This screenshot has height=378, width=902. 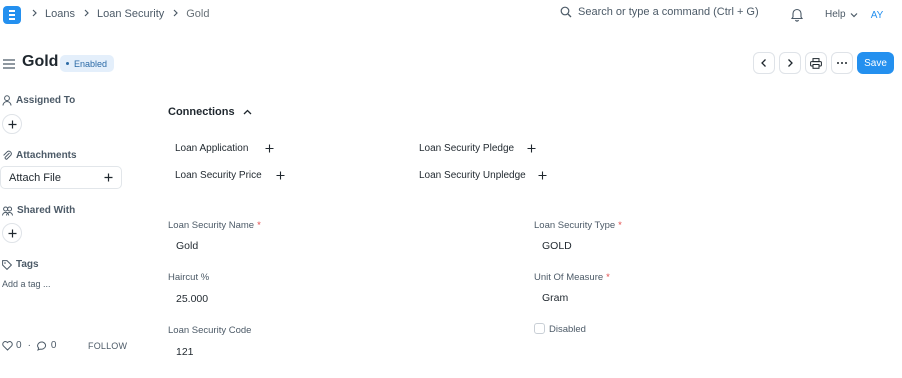 I want to click on disabled-checkbox, so click(x=539, y=328).